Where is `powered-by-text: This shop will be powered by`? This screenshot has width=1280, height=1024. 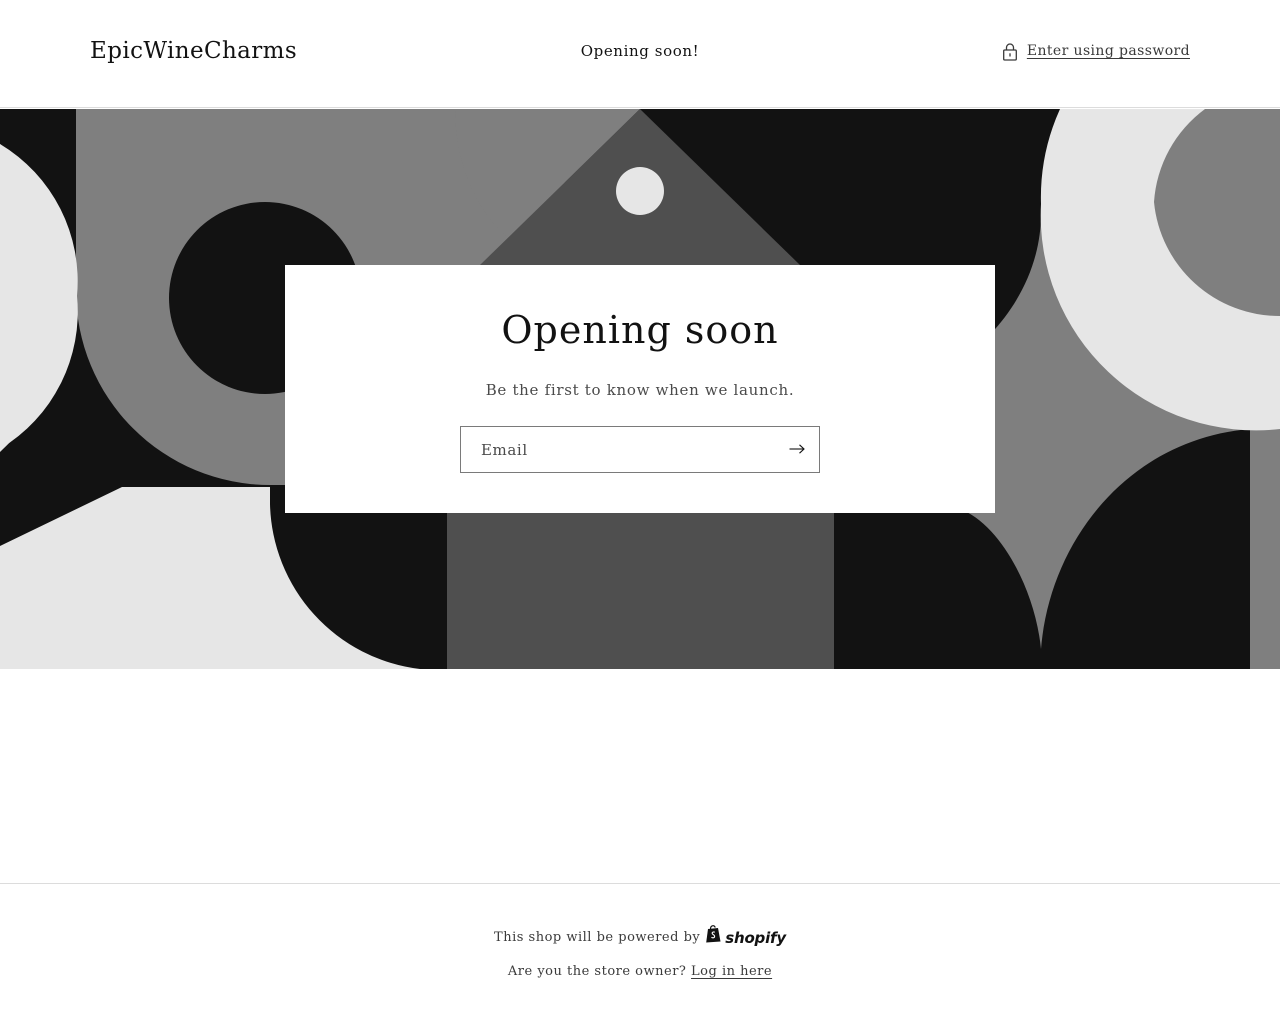
powered-by-text: This shop will be powered by is located at coordinates (597, 937).